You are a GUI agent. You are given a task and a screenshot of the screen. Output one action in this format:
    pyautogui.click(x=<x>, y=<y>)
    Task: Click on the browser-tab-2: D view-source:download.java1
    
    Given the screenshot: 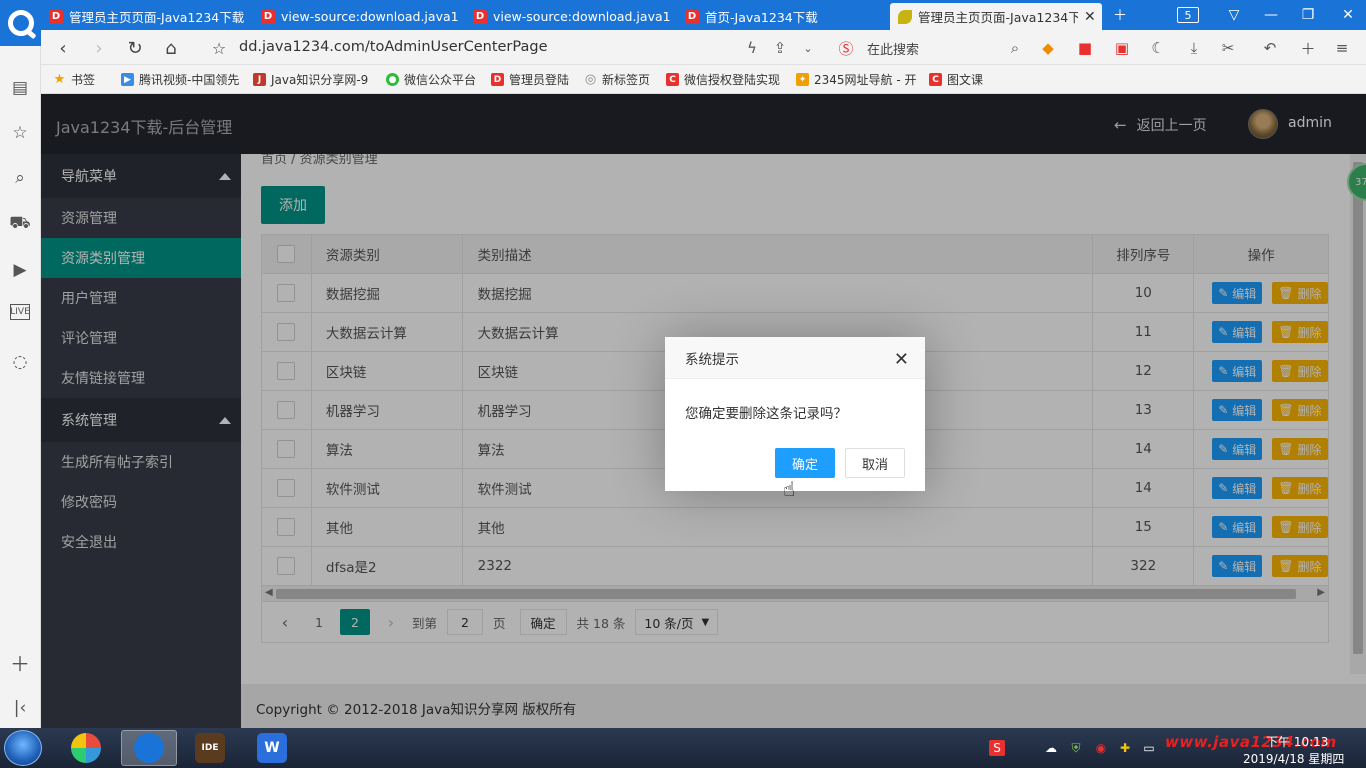 What is the action you would take?
    pyautogui.click(x=355, y=16)
    